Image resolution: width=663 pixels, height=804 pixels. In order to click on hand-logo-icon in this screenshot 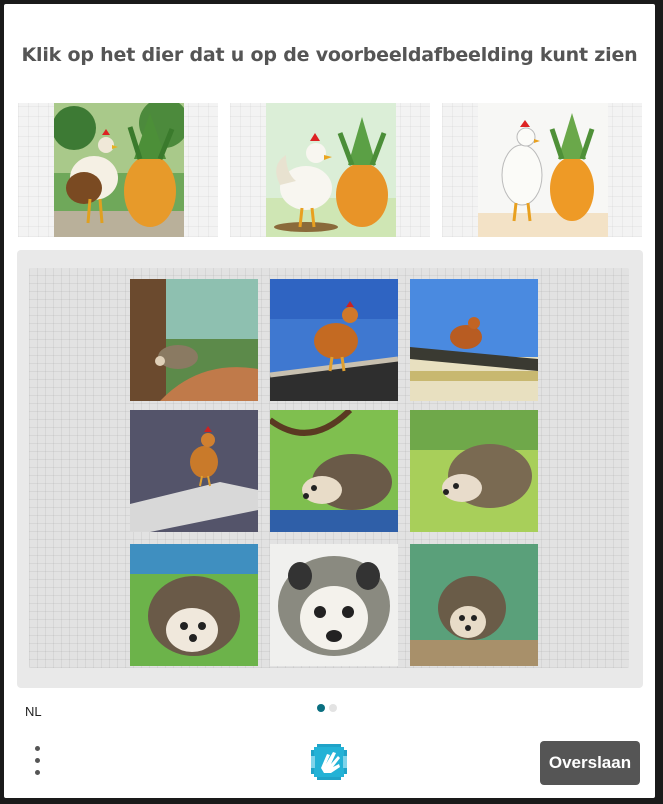, I will do `click(329, 762)`.